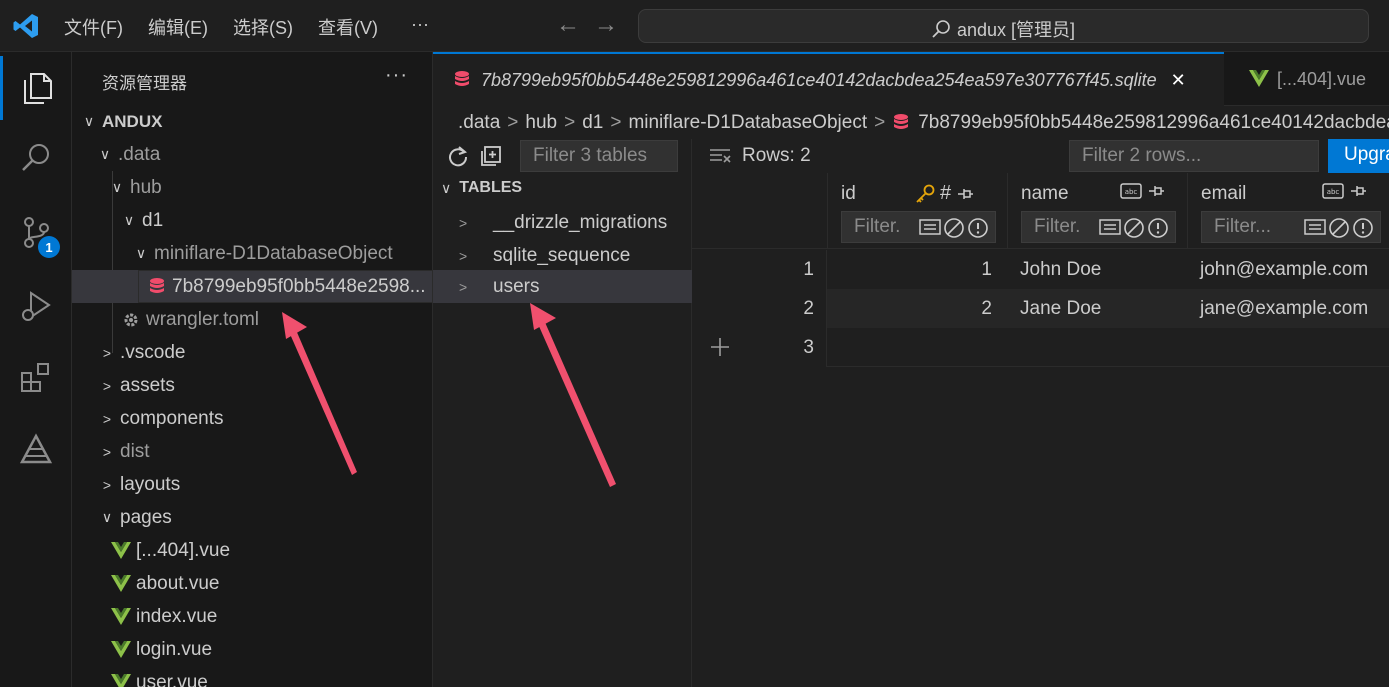 Image resolution: width=1389 pixels, height=687 pixels. I want to click on command-center-label: andux [管理员], so click(1016, 30).